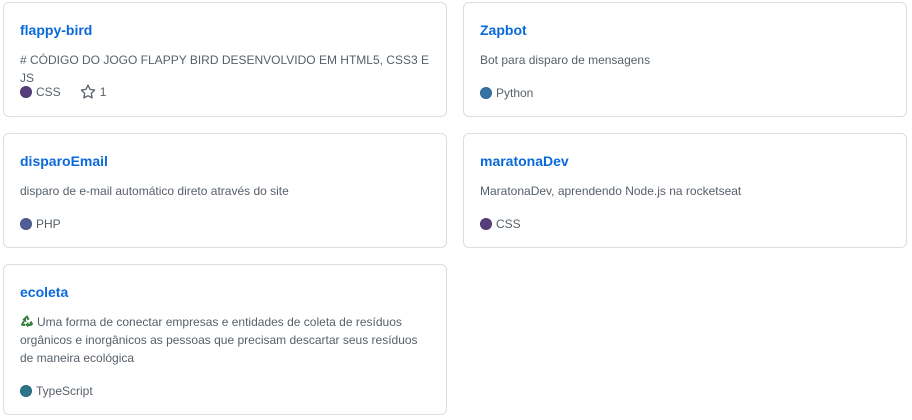  Describe the element at coordinates (63, 92) in the screenshot. I see `repo-meta: CSS 1` at that location.